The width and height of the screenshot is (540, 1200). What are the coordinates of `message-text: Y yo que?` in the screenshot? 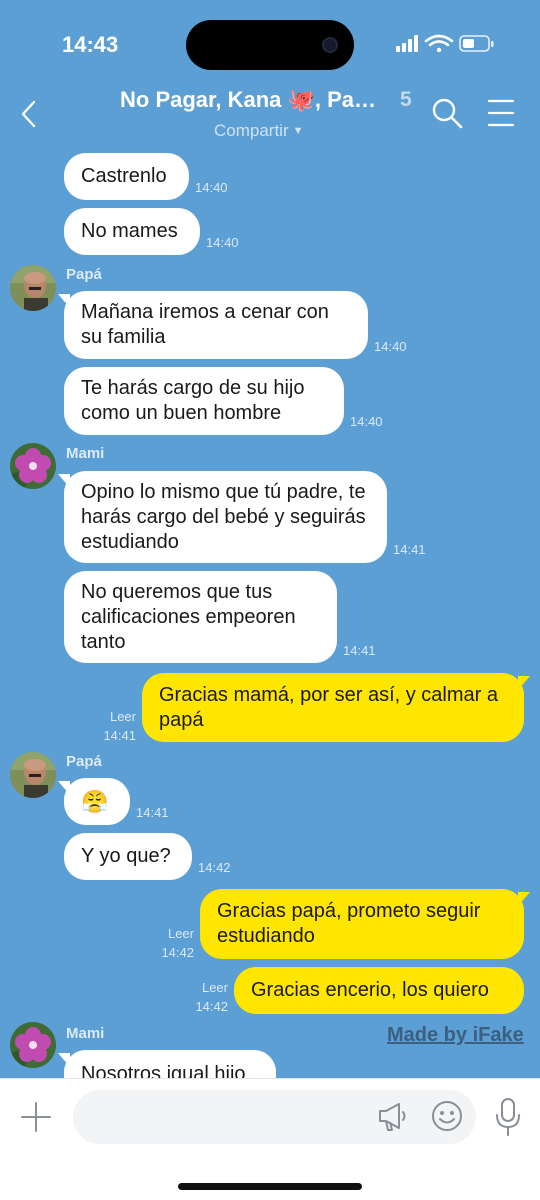 It's located at (126, 856).